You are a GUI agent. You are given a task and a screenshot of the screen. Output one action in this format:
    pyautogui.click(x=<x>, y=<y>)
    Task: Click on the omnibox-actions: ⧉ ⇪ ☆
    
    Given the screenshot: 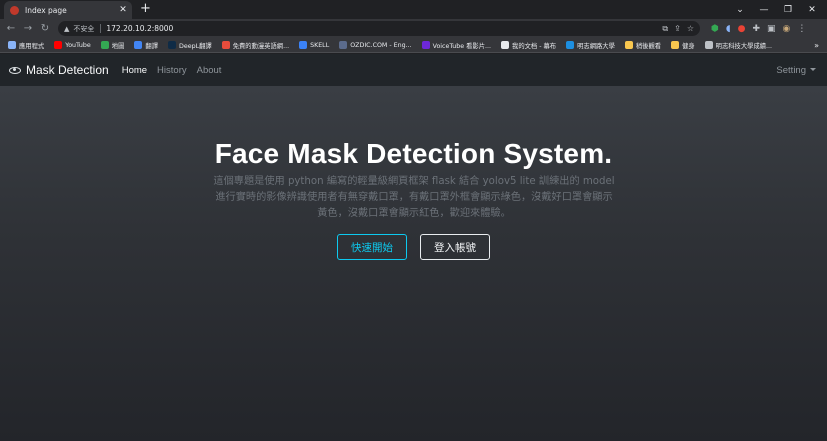 What is the action you would take?
    pyautogui.click(x=675, y=28)
    